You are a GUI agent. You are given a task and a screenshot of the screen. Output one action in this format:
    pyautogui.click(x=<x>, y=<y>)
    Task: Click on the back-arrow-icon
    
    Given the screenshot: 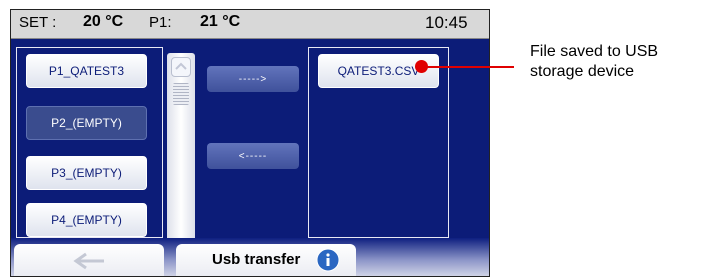 What is the action you would take?
    pyautogui.click(x=88, y=261)
    